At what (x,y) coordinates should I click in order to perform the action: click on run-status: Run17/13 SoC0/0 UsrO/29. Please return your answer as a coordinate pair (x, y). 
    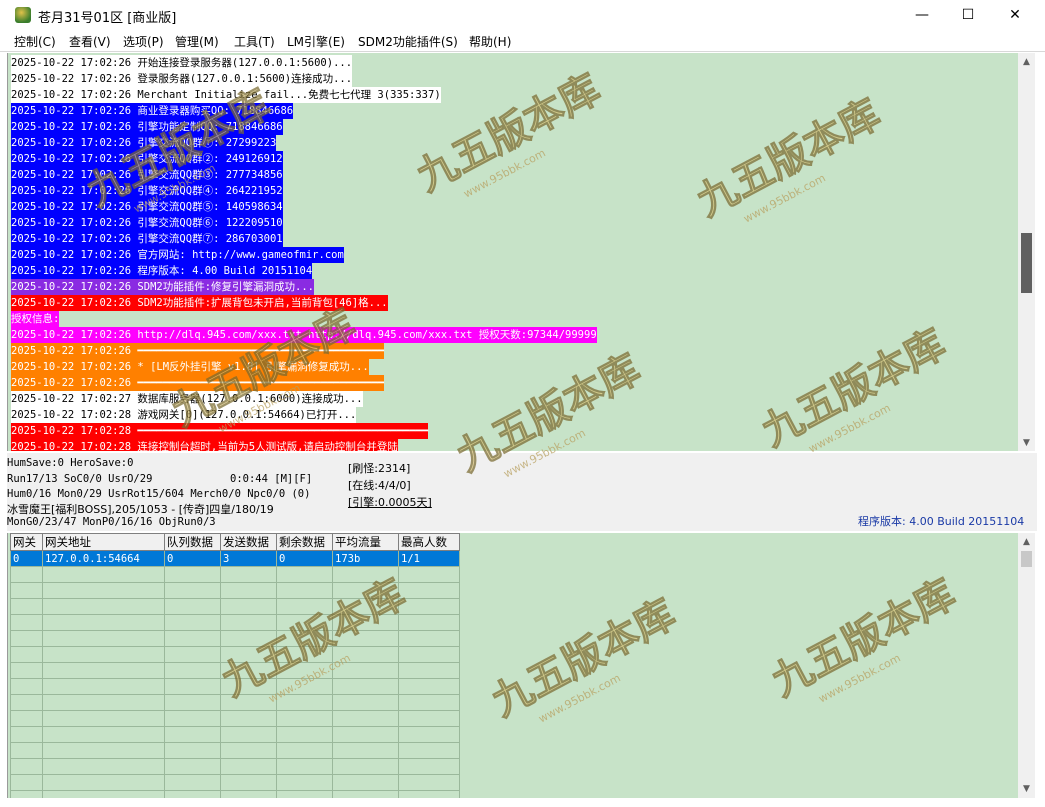
    Looking at the image, I should click on (80, 479).